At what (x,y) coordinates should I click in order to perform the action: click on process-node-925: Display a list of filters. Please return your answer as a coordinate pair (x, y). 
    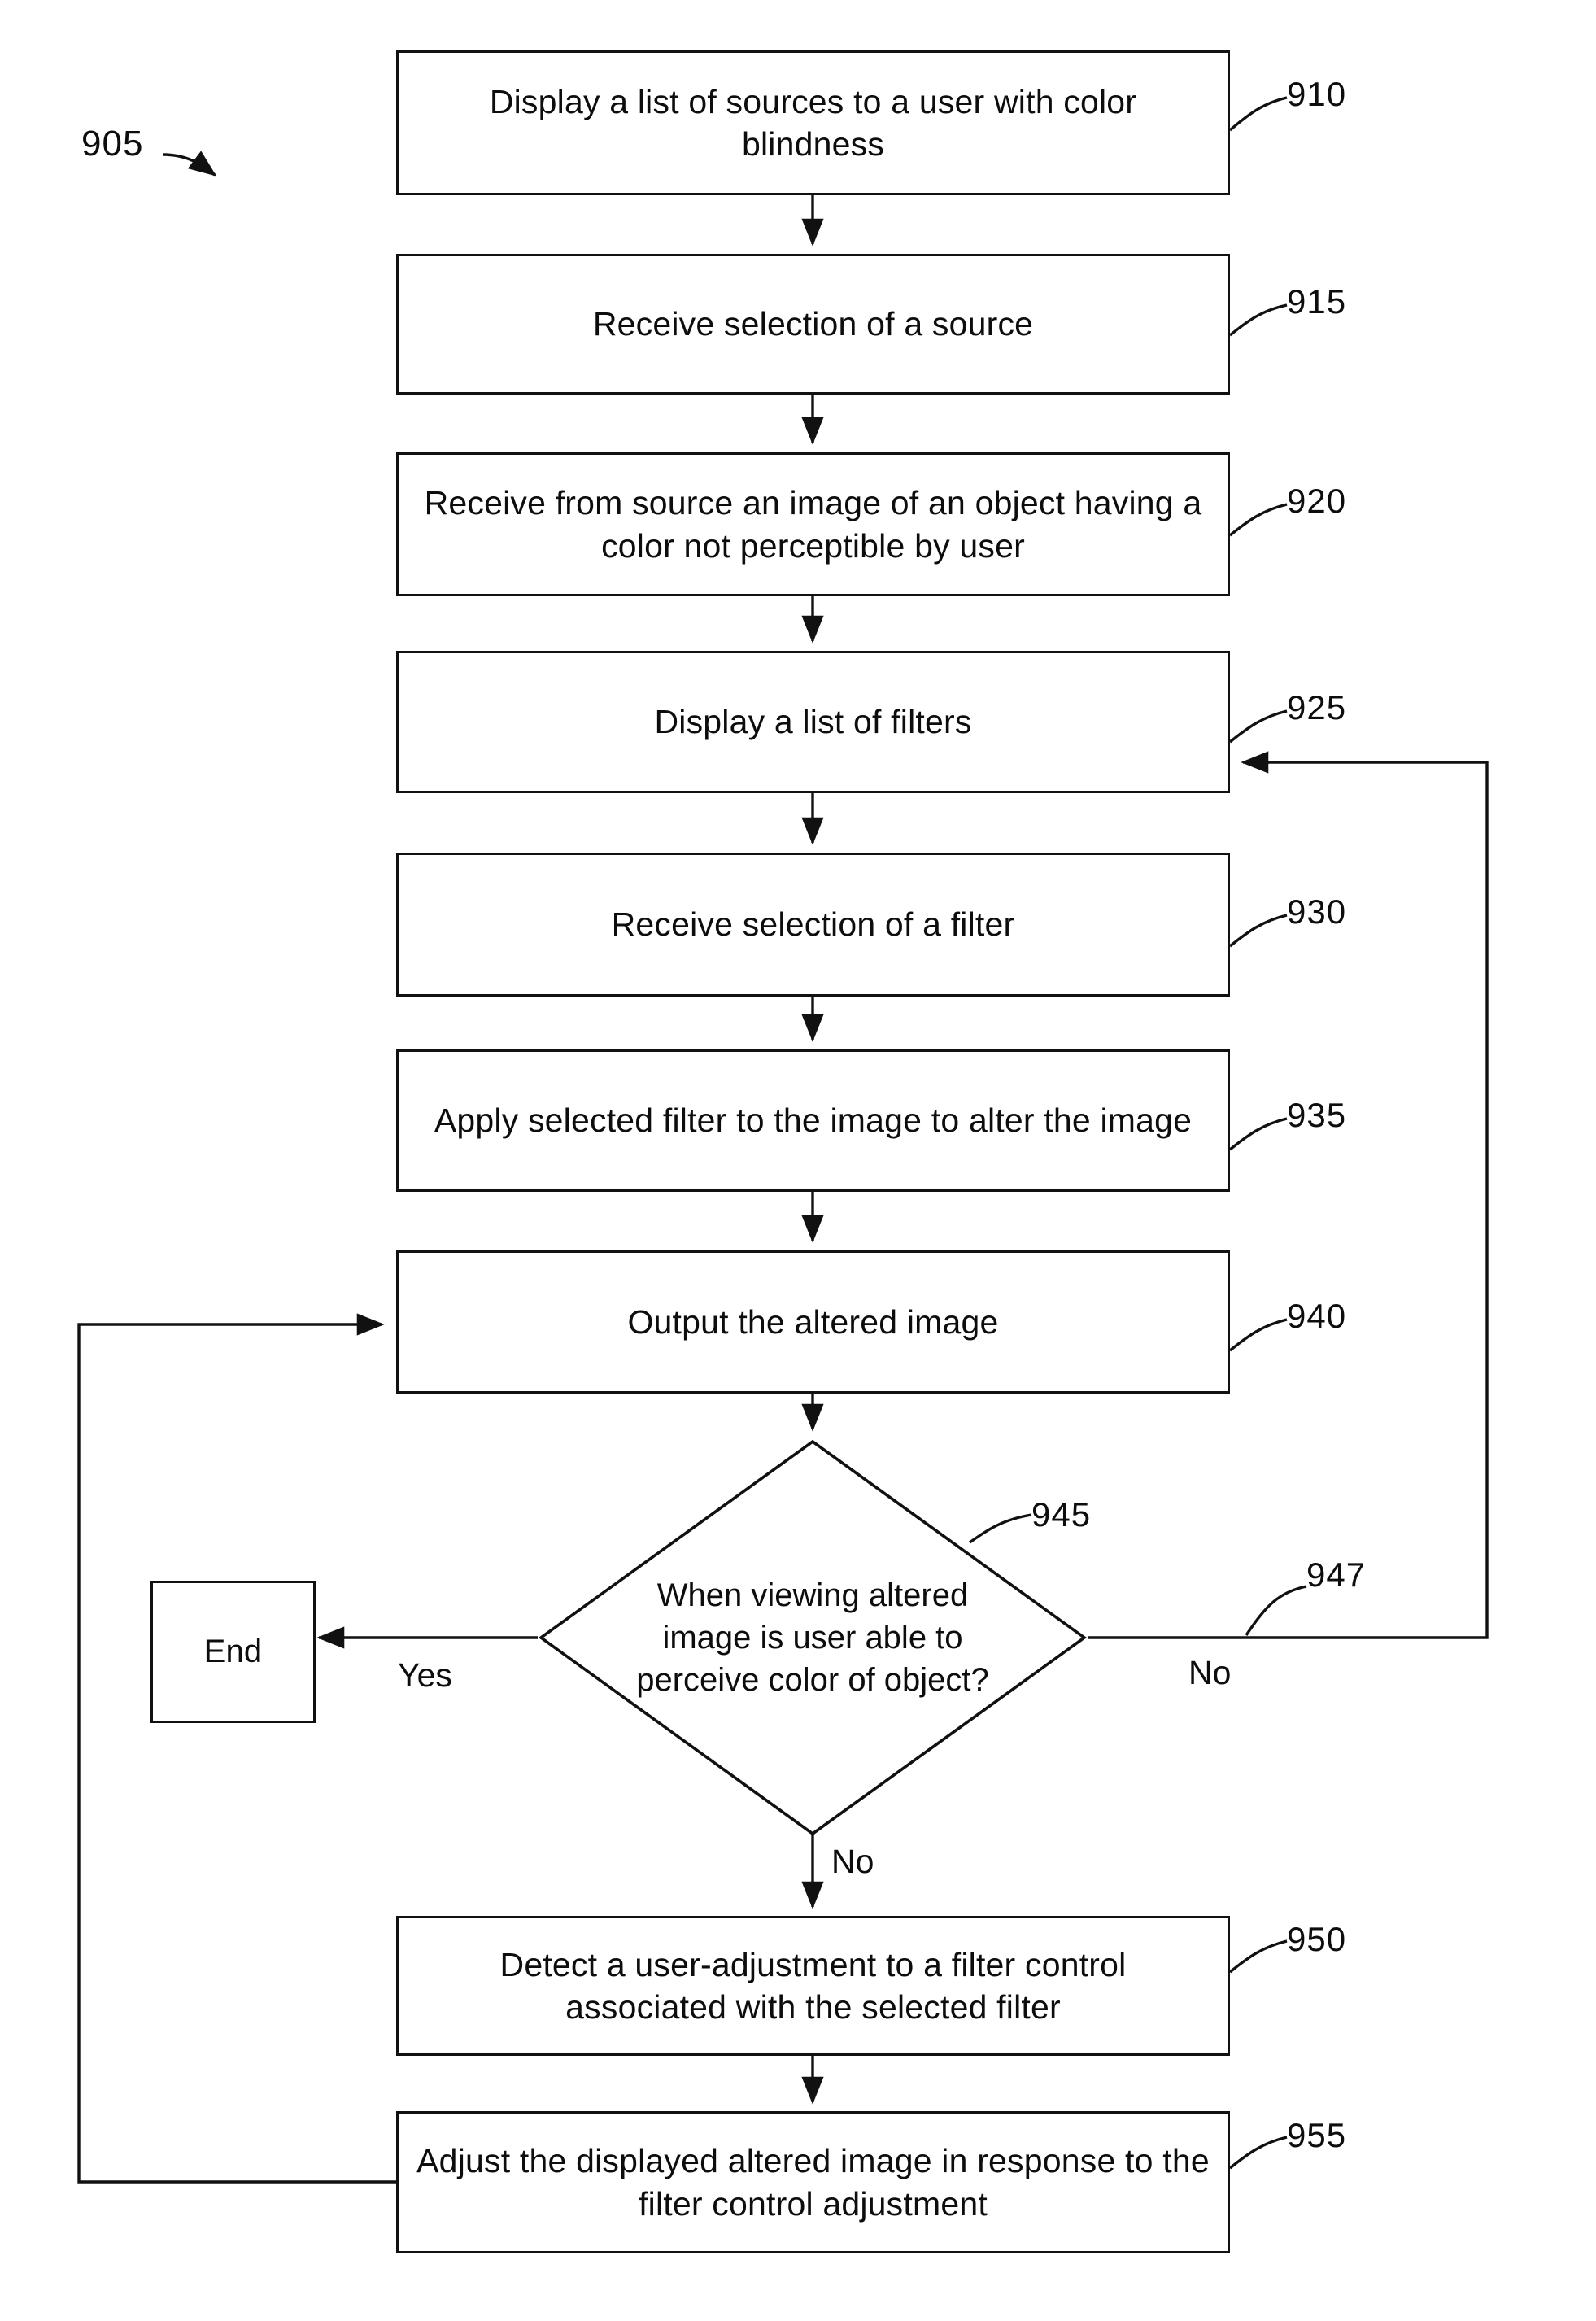
    Looking at the image, I should click on (813, 722).